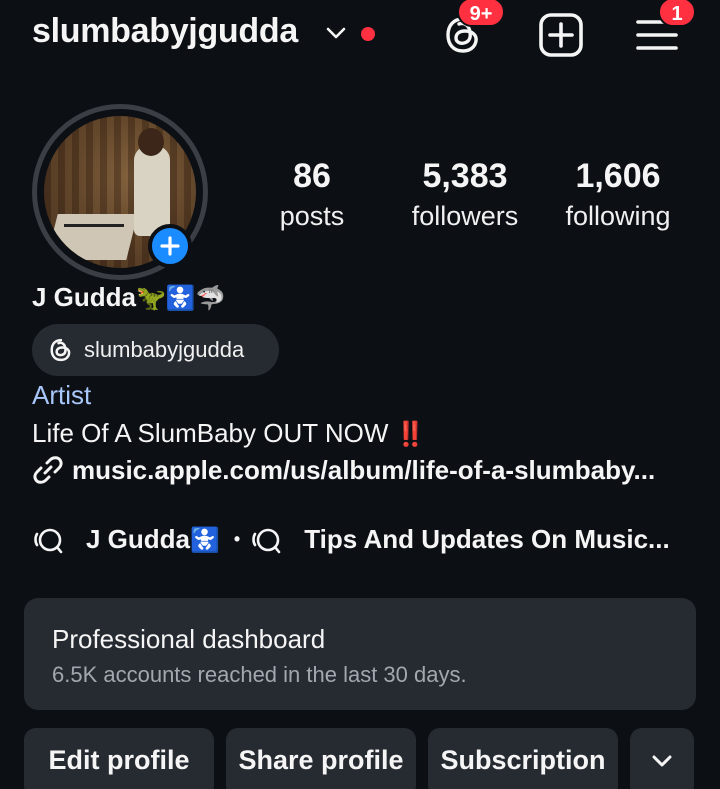  What do you see at coordinates (677, 13) in the screenshot?
I see `menu-notification-badge: 1` at bounding box center [677, 13].